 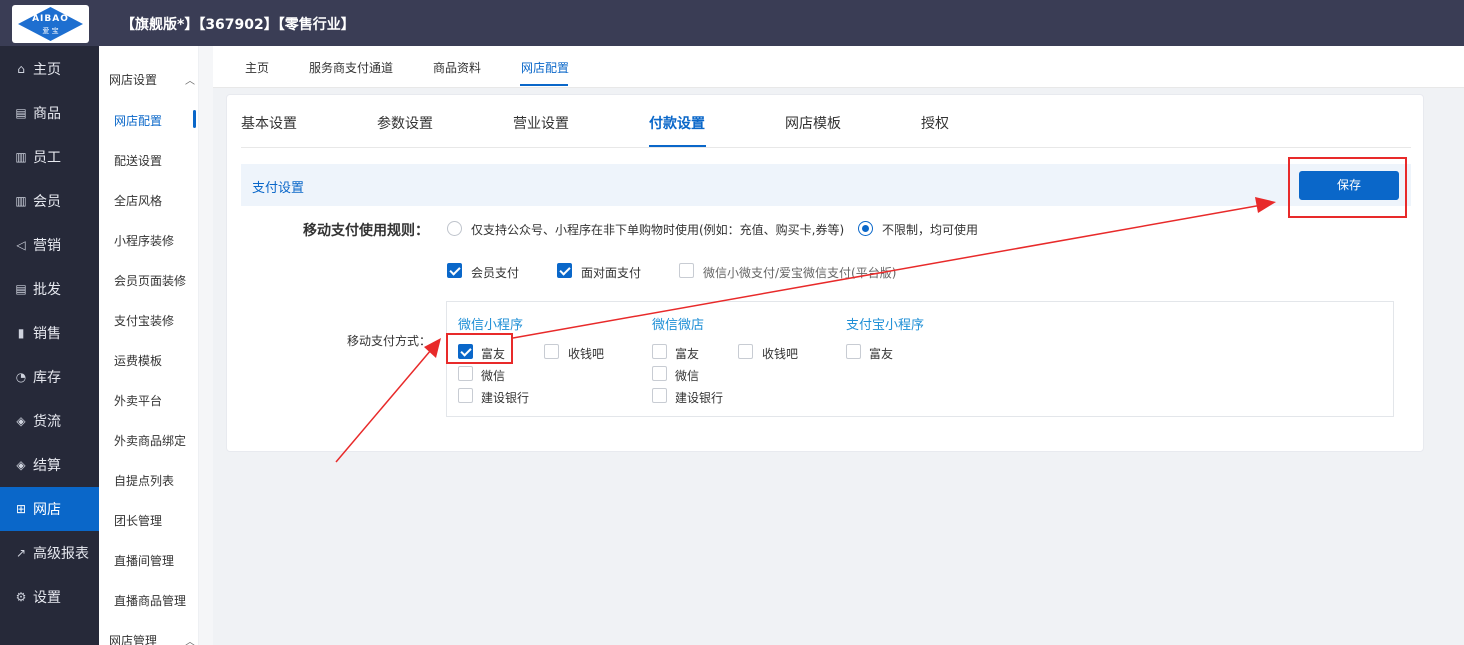 What do you see at coordinates (935, 123) in the screenshot?
I see `tab-authorization: 授权` at bounding box center [935, 123].